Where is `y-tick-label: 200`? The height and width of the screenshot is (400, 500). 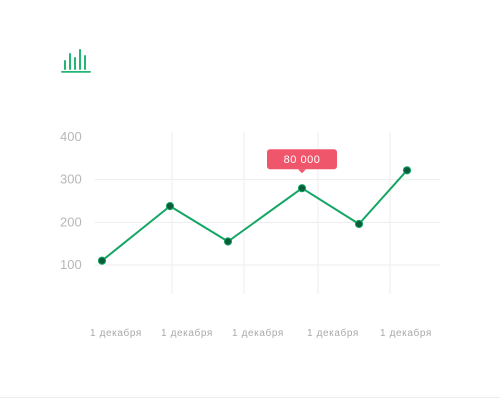 y-tick-label: 200 is located at coordinates (71, 221).